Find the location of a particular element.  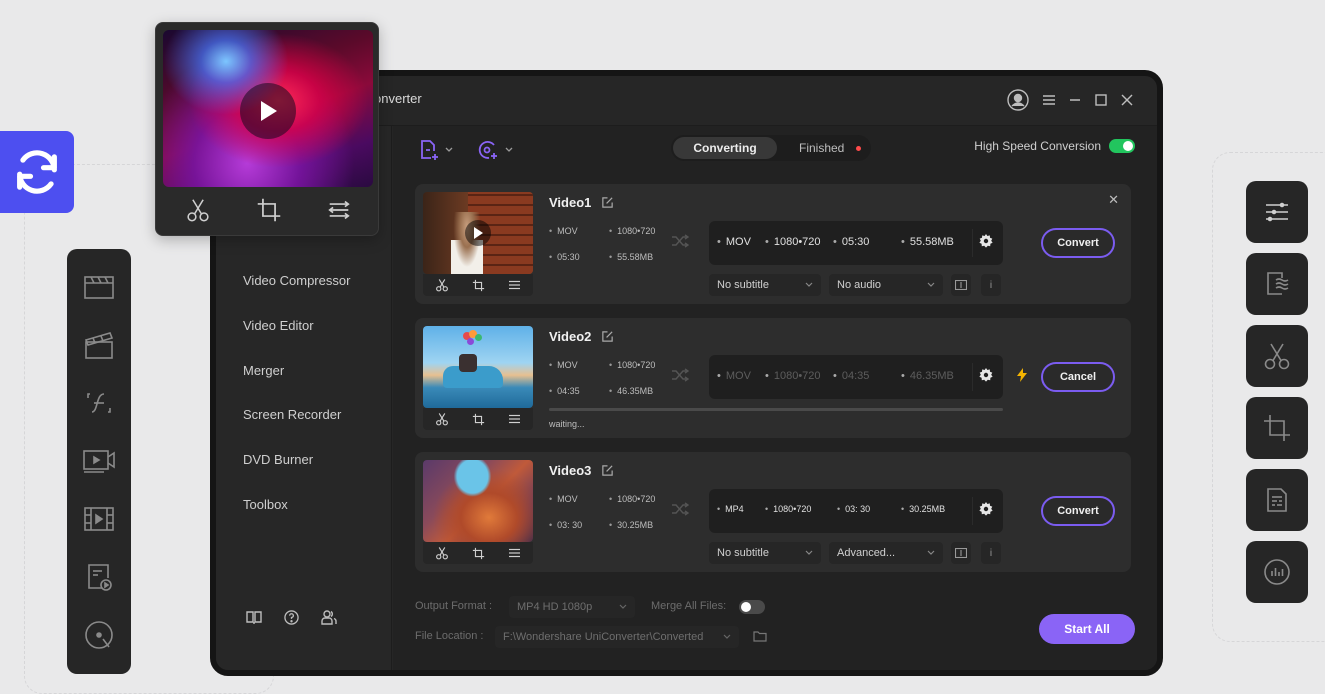

start-all-button: Start All is located at coordinates (1087, 629).